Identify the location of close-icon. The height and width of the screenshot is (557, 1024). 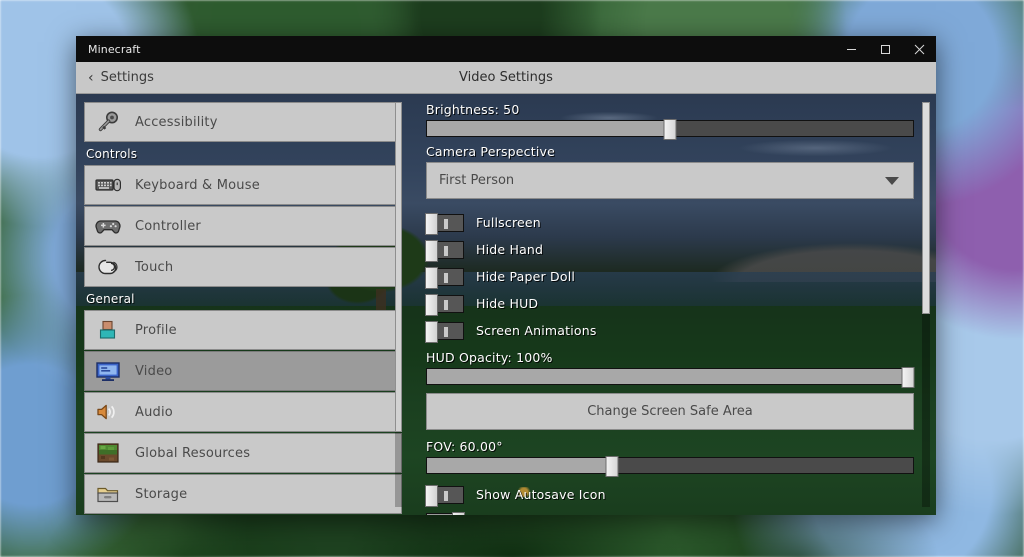
(919, 49).